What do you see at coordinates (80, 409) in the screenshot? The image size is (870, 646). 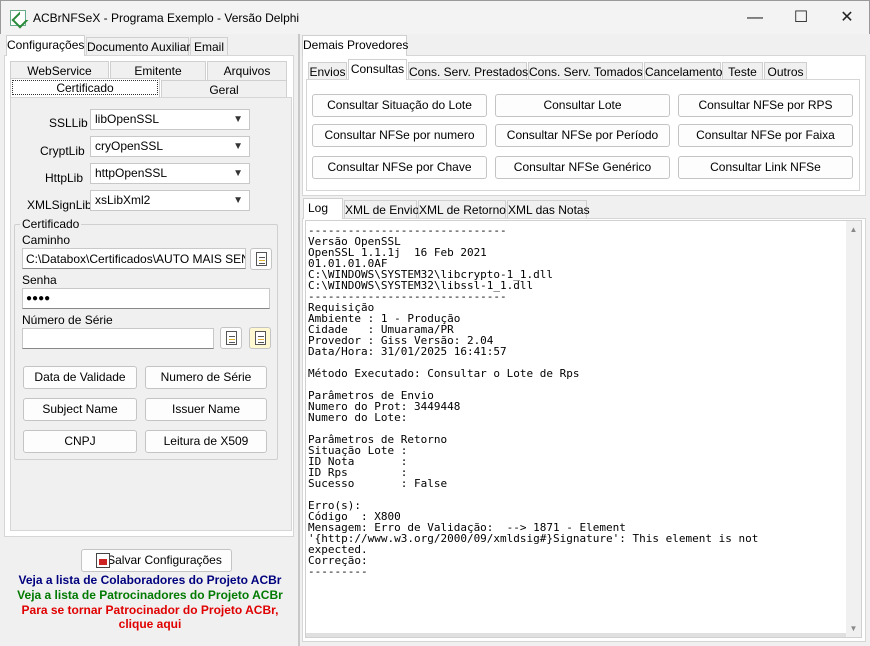 I see `subject-name-button: Subject Name` at bounding box center [80, 409].